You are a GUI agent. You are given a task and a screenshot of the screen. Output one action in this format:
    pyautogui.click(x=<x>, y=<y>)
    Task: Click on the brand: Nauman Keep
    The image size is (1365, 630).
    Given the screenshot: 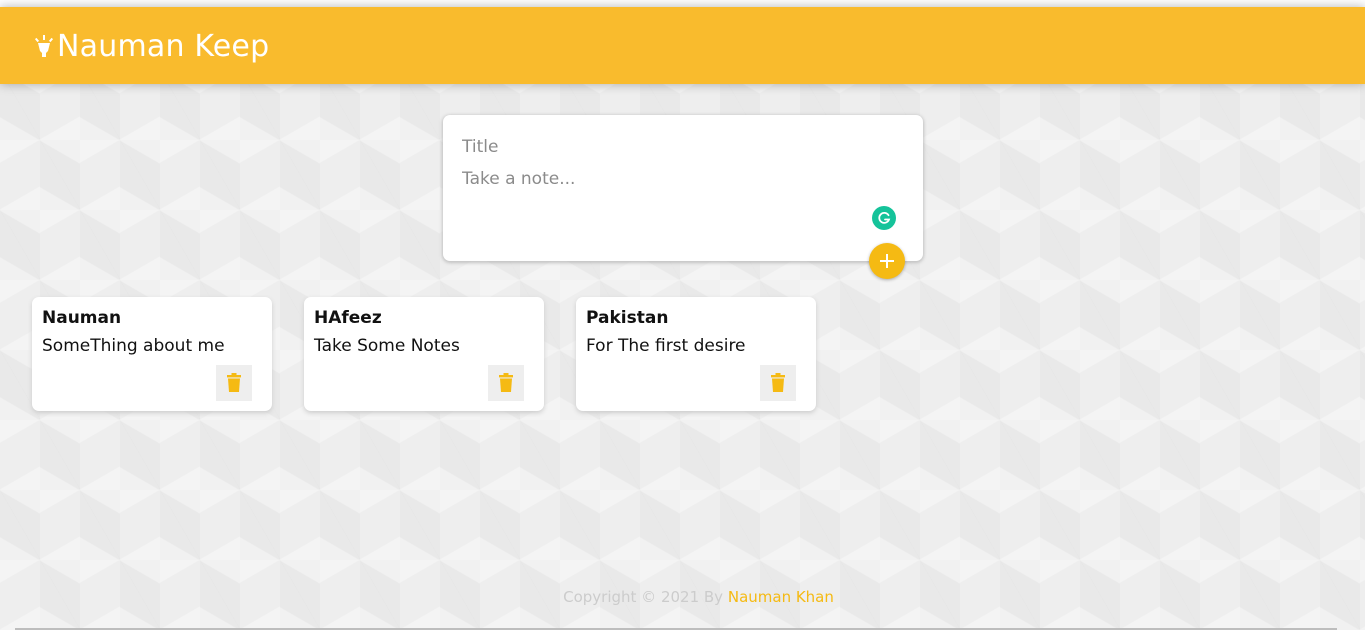 What is the action you would take?
    pyautogui.click(x=151, y=47)
    